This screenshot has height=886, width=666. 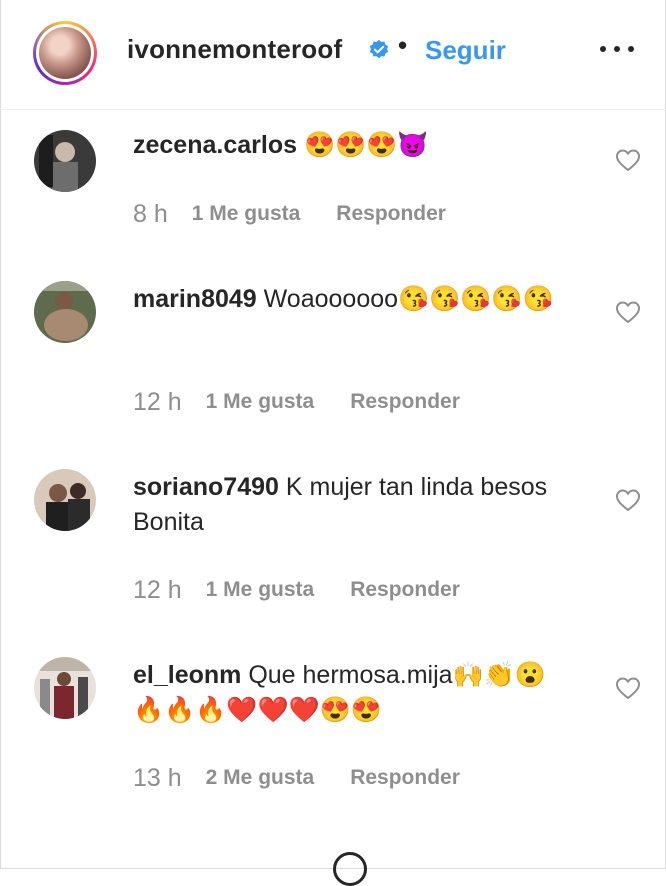 I want to click on comment-text: el_leonm Que hermosa.mija🙌👏😮🔥🔥🔥❤️❤️❤️😍😍, so click(x=353, y=693).